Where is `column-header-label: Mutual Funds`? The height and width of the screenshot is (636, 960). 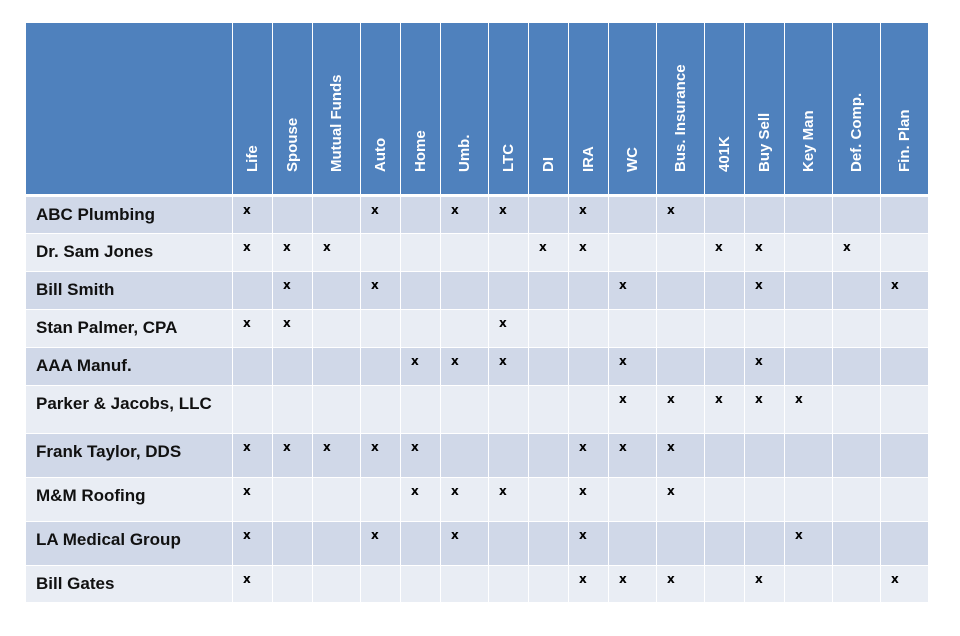 column-header-label: Mutual Funds is located at coordinates (336, 123).